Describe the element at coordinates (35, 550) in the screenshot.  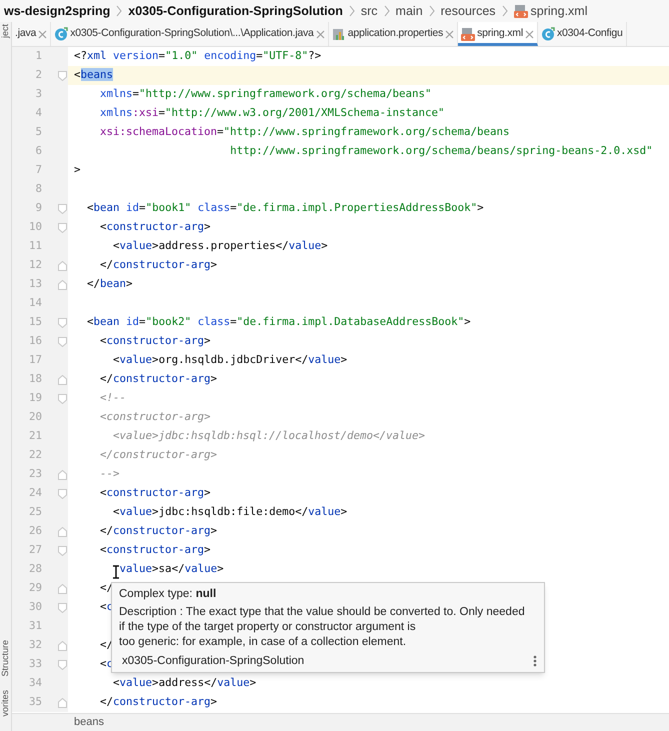
I see `line-number: 27` at that location.